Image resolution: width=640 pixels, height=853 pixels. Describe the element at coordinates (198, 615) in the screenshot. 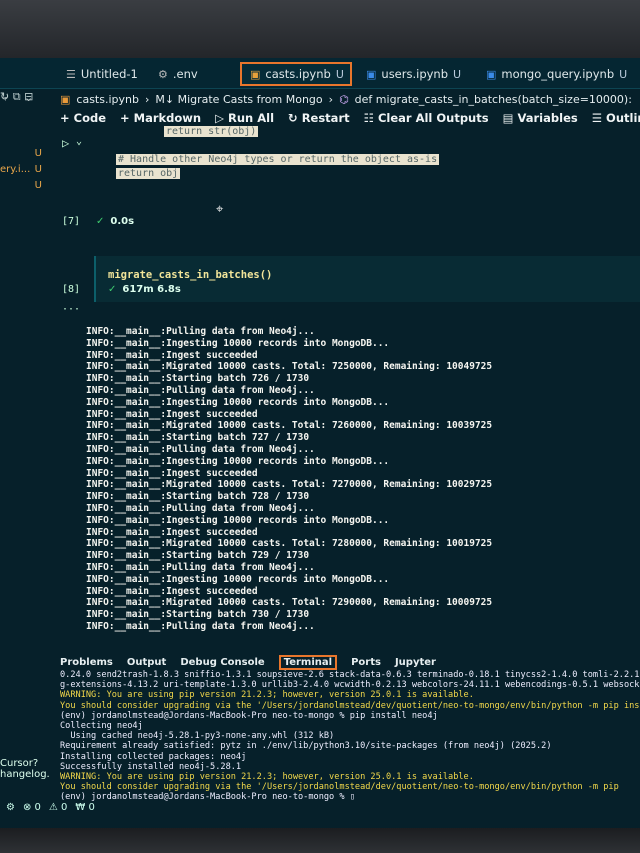

I see `output-line: INFO:__main__:Starting batch 730 / 1730` at that location.